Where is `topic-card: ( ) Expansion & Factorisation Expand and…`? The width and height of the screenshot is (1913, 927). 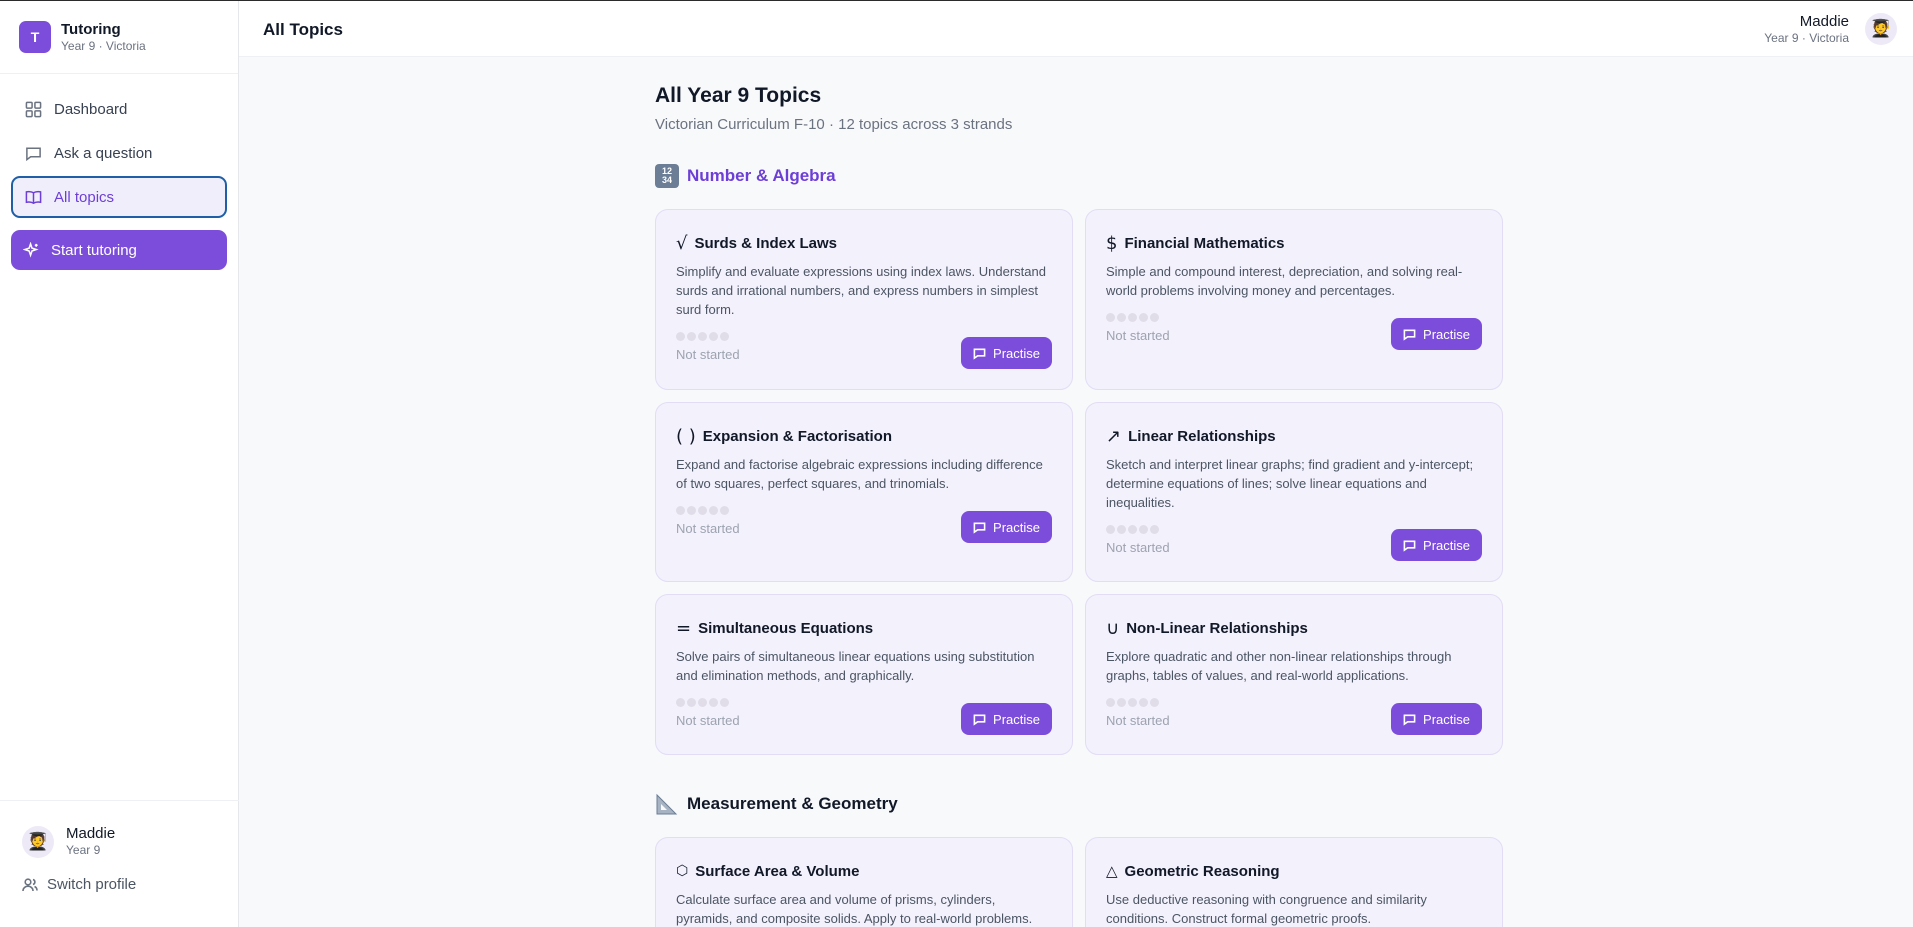 topic-card: ( ) Expansion & Factorisation Expand and… is located at coordinates (864, 492).